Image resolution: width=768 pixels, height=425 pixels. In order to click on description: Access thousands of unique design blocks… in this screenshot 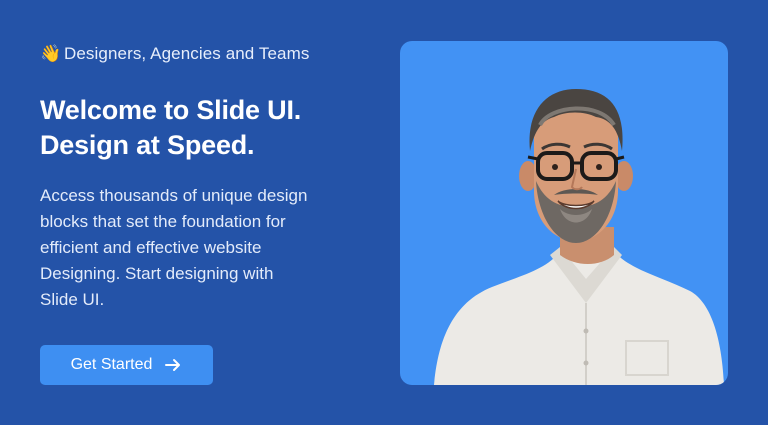, I will do `click(200, 248)`.